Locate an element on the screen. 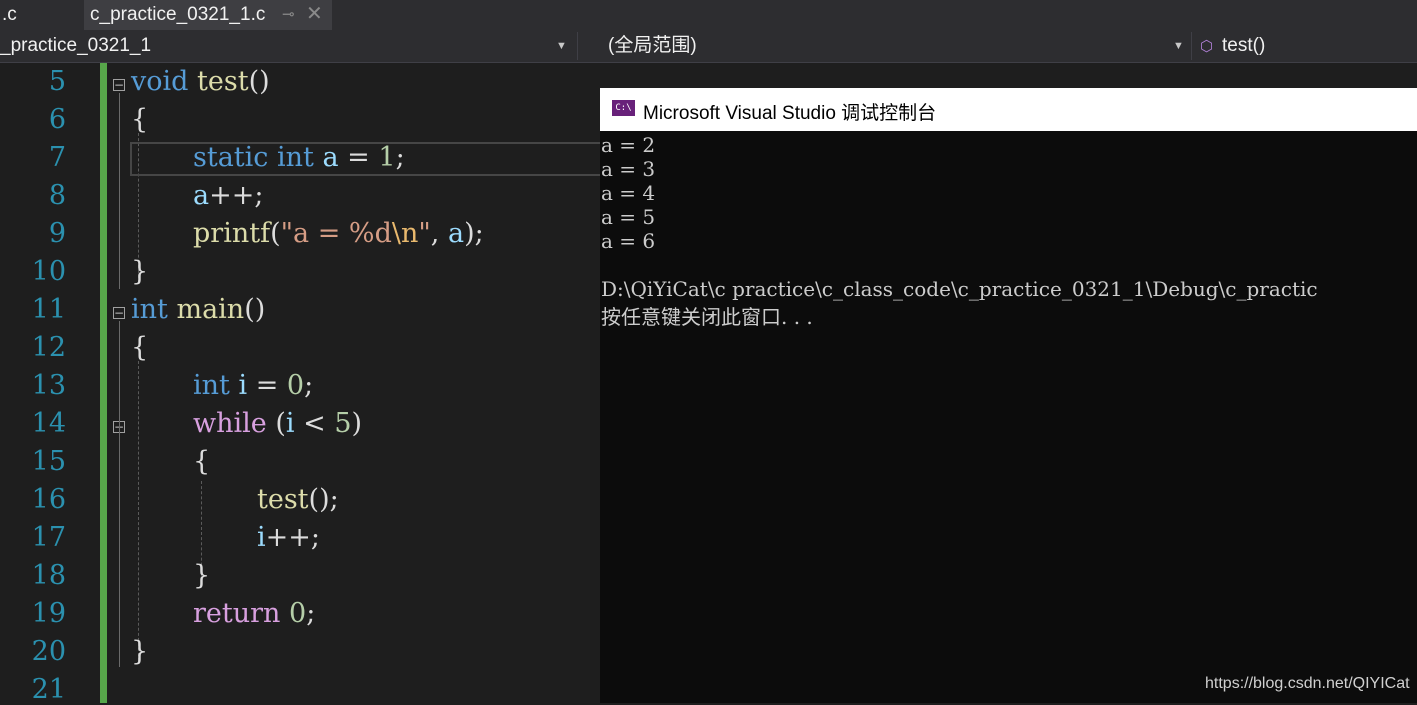  code-line: while (i < 5) is located at coordinates (277, 423).